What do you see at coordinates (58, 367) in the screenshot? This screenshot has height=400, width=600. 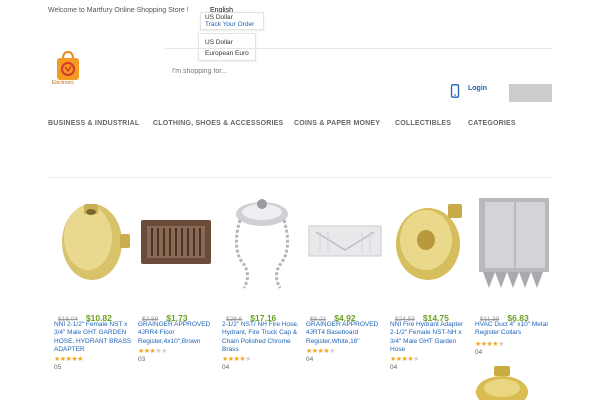 I see `review-count: 05` at bounding box center [58, 367].